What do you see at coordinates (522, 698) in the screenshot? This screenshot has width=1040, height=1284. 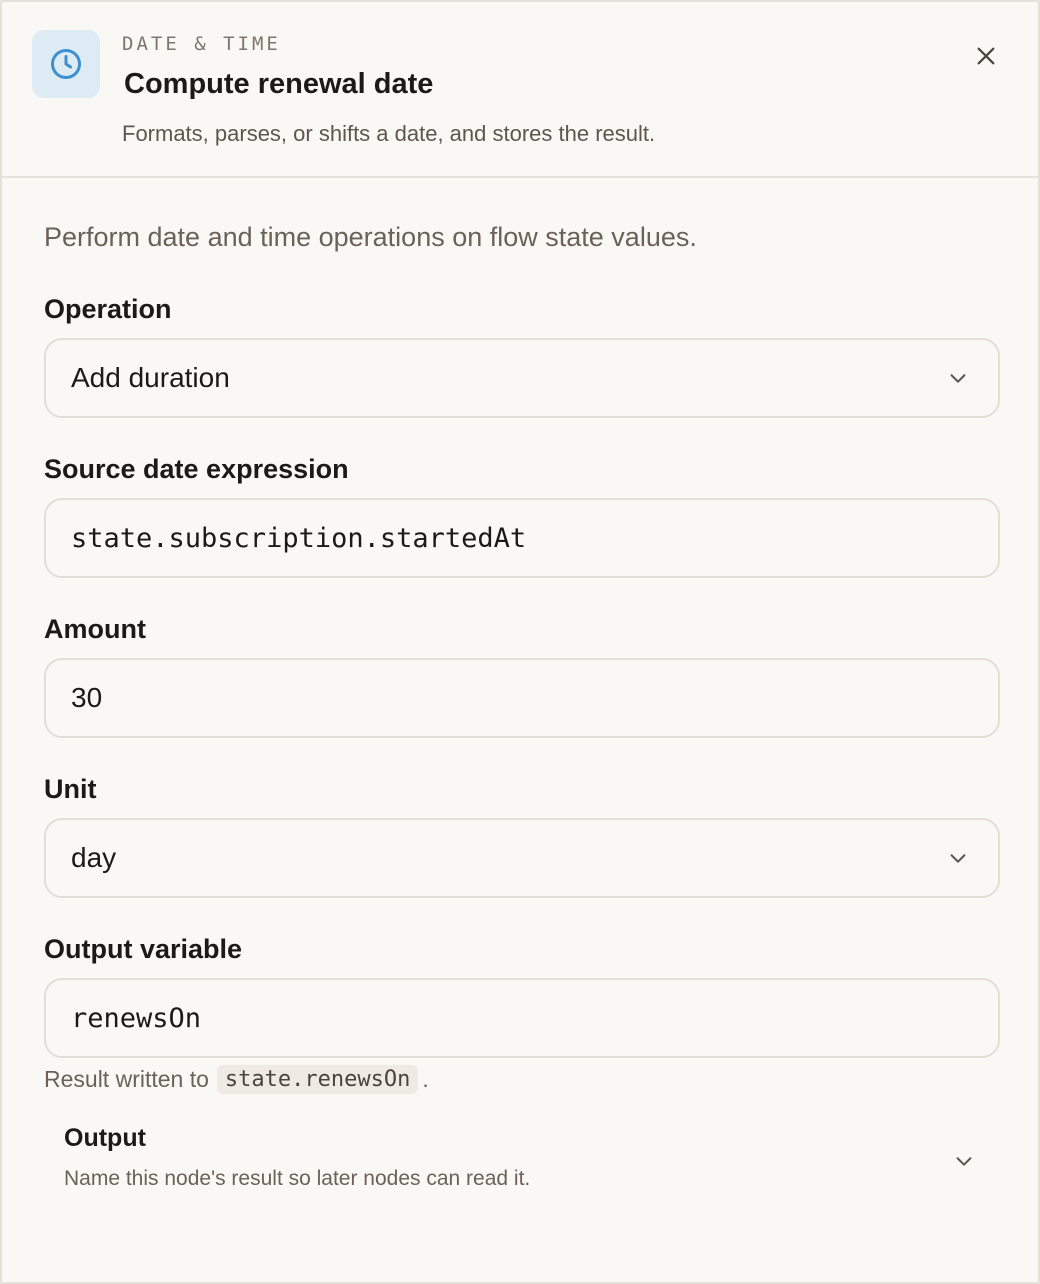 I see `amount-input: 30` at bounding box center [522, 698].